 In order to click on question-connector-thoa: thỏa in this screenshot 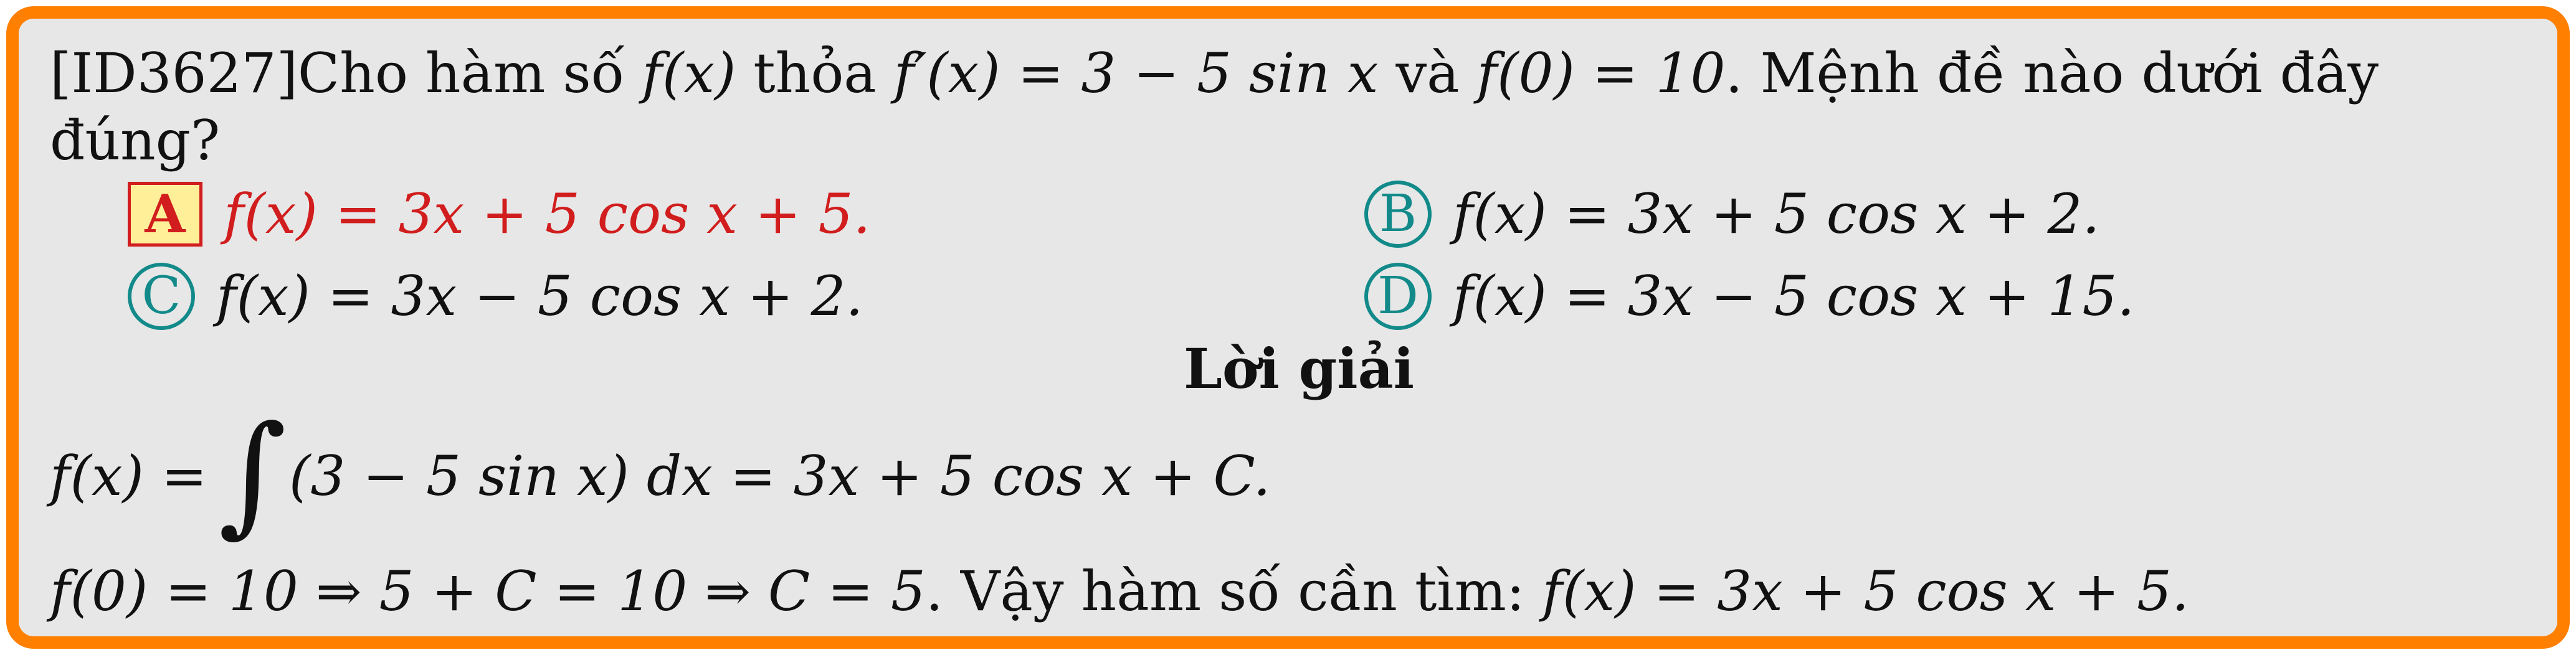, I will do `click(815, 73)`.